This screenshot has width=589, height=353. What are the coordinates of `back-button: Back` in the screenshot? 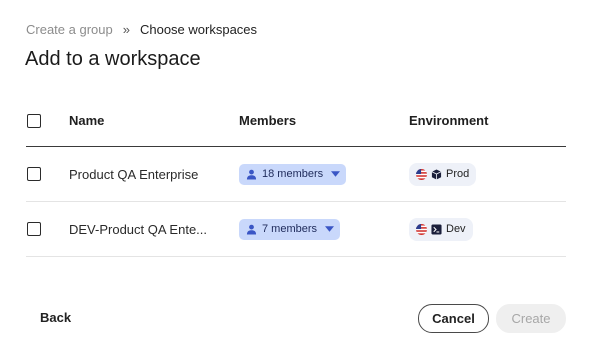 It's located at (55, 317).